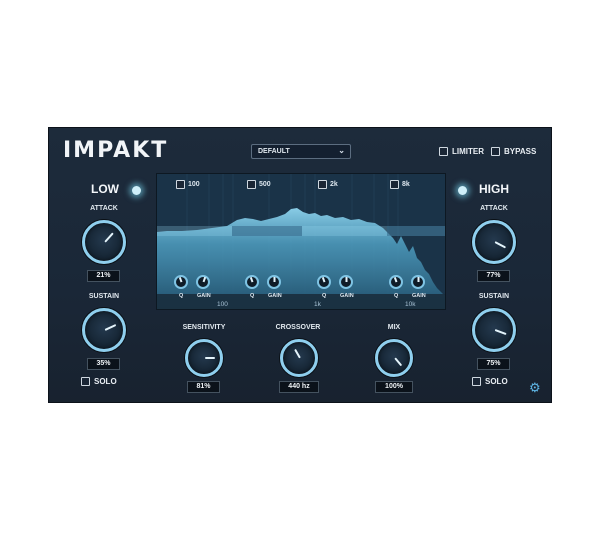  I want to click on low-attack-value: 21%, so click(103, 276).